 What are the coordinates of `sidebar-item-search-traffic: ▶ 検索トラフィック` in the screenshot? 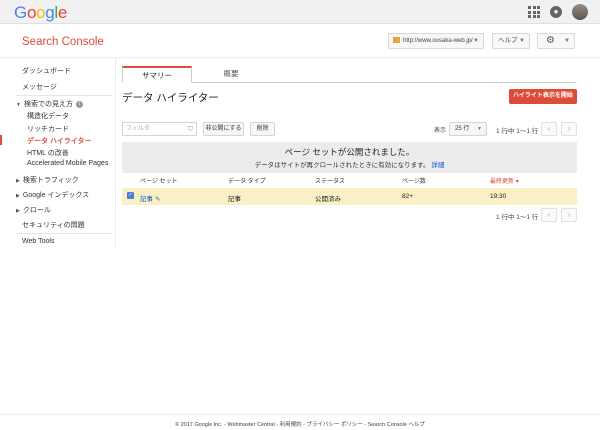 It's located at (47, 180).